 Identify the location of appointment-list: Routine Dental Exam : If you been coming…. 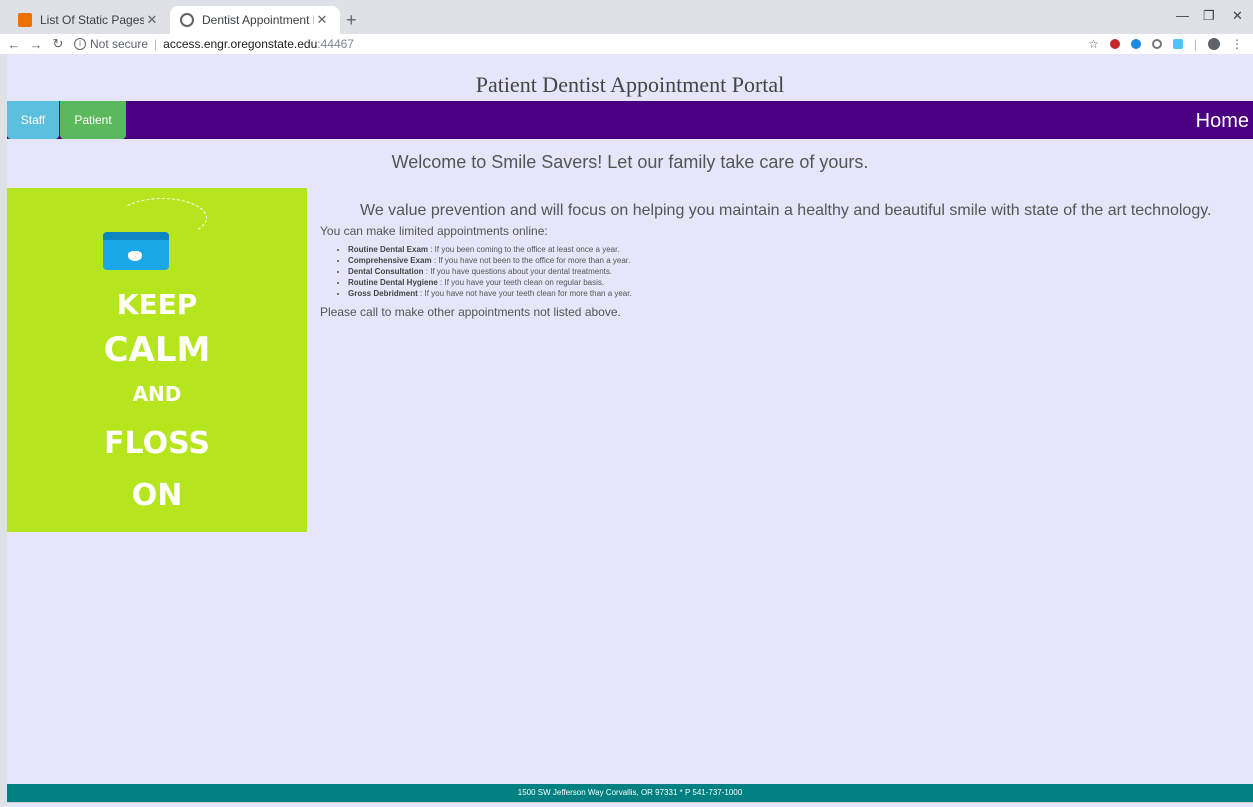
(794, 271).